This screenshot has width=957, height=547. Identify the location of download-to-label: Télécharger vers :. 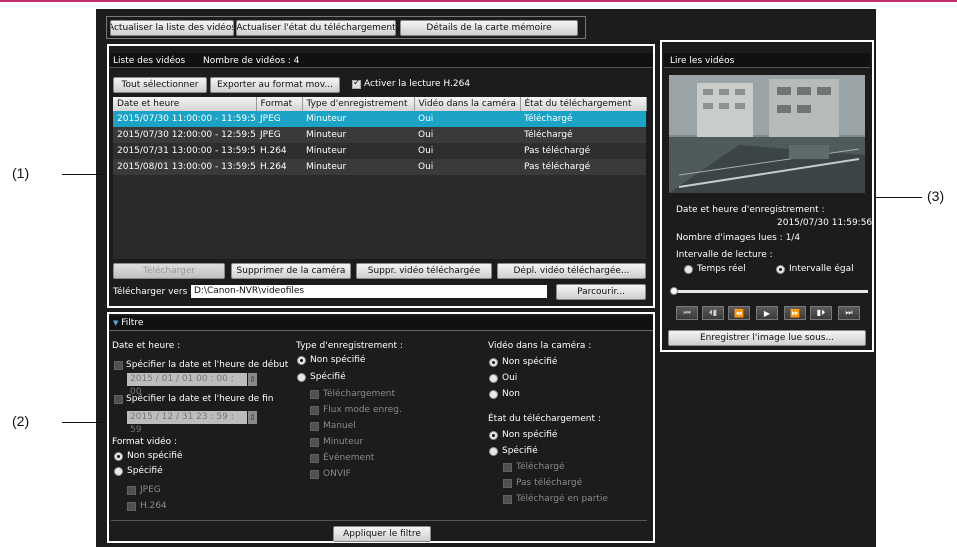
(153, 292).